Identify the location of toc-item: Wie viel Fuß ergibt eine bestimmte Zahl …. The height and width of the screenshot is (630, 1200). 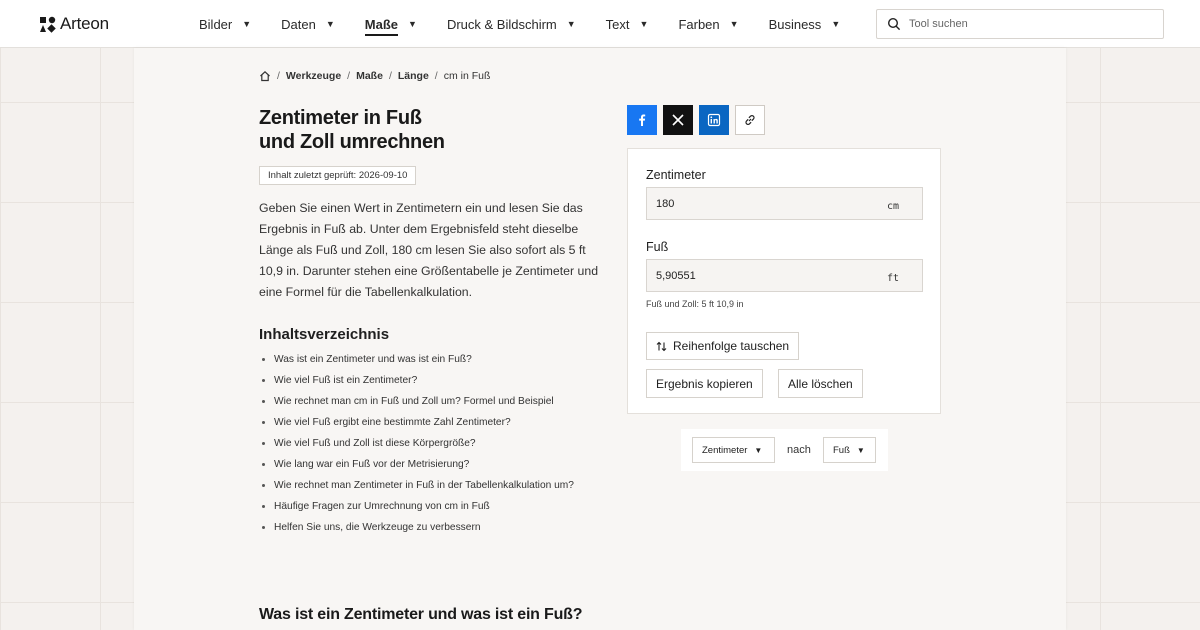
(424, 423).